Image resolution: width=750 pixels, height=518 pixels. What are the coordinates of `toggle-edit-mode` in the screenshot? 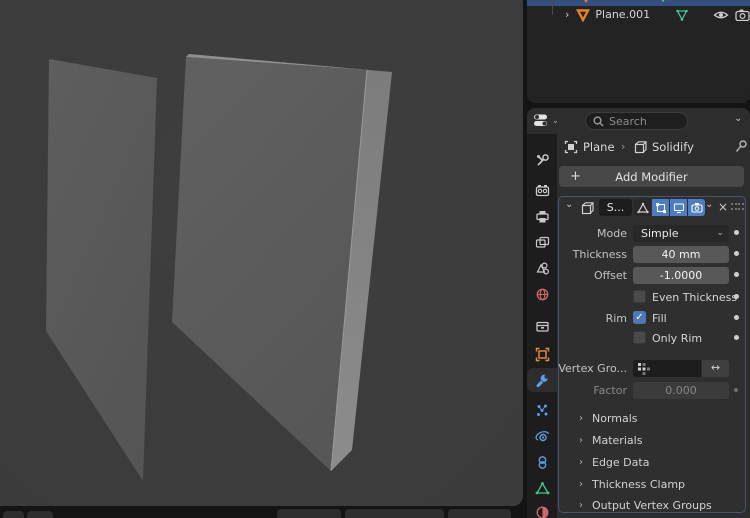 It's located at (660, 207).